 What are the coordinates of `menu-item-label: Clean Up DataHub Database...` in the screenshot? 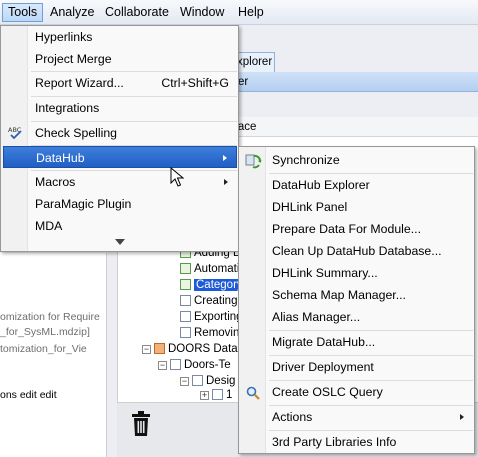 It's located at (357, 251).